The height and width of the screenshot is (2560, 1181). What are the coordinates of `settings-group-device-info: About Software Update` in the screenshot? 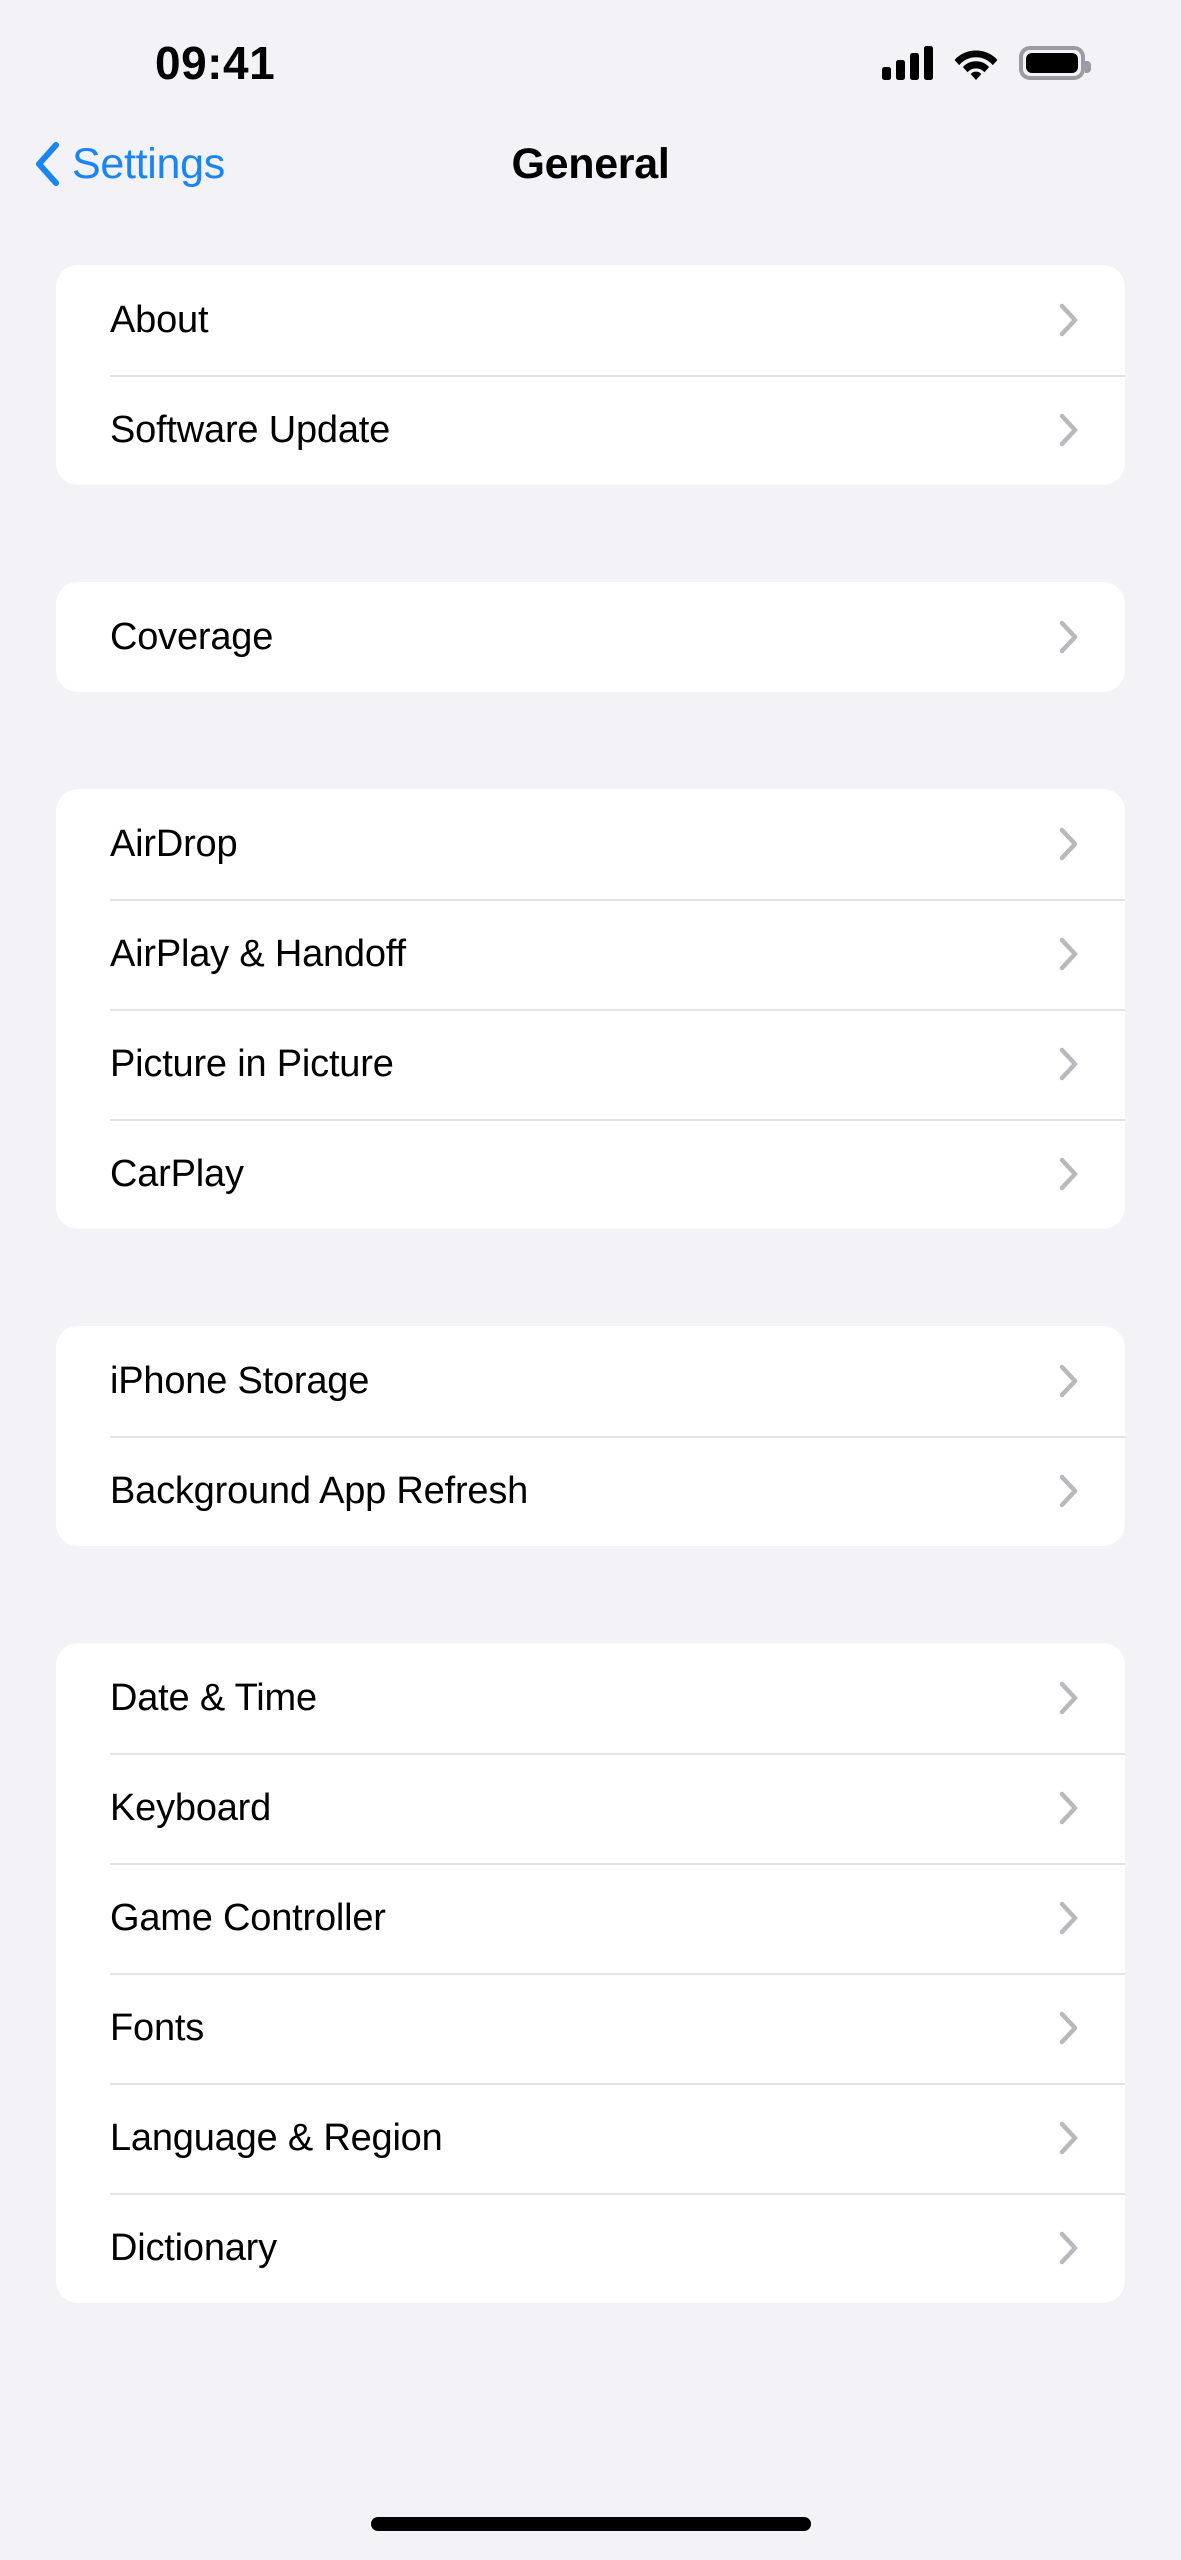 It's located at (590, 375).